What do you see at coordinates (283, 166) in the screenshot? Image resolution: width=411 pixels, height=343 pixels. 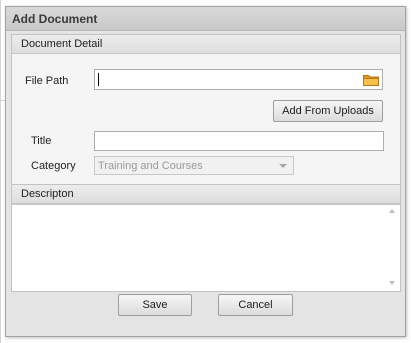 I see `chevron-down-icon` at bounding box center [283, 166].